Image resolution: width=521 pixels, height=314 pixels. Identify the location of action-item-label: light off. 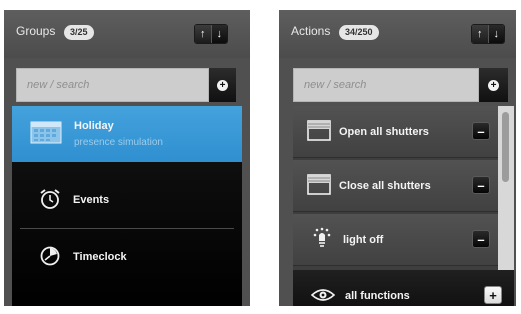
(363, 239).